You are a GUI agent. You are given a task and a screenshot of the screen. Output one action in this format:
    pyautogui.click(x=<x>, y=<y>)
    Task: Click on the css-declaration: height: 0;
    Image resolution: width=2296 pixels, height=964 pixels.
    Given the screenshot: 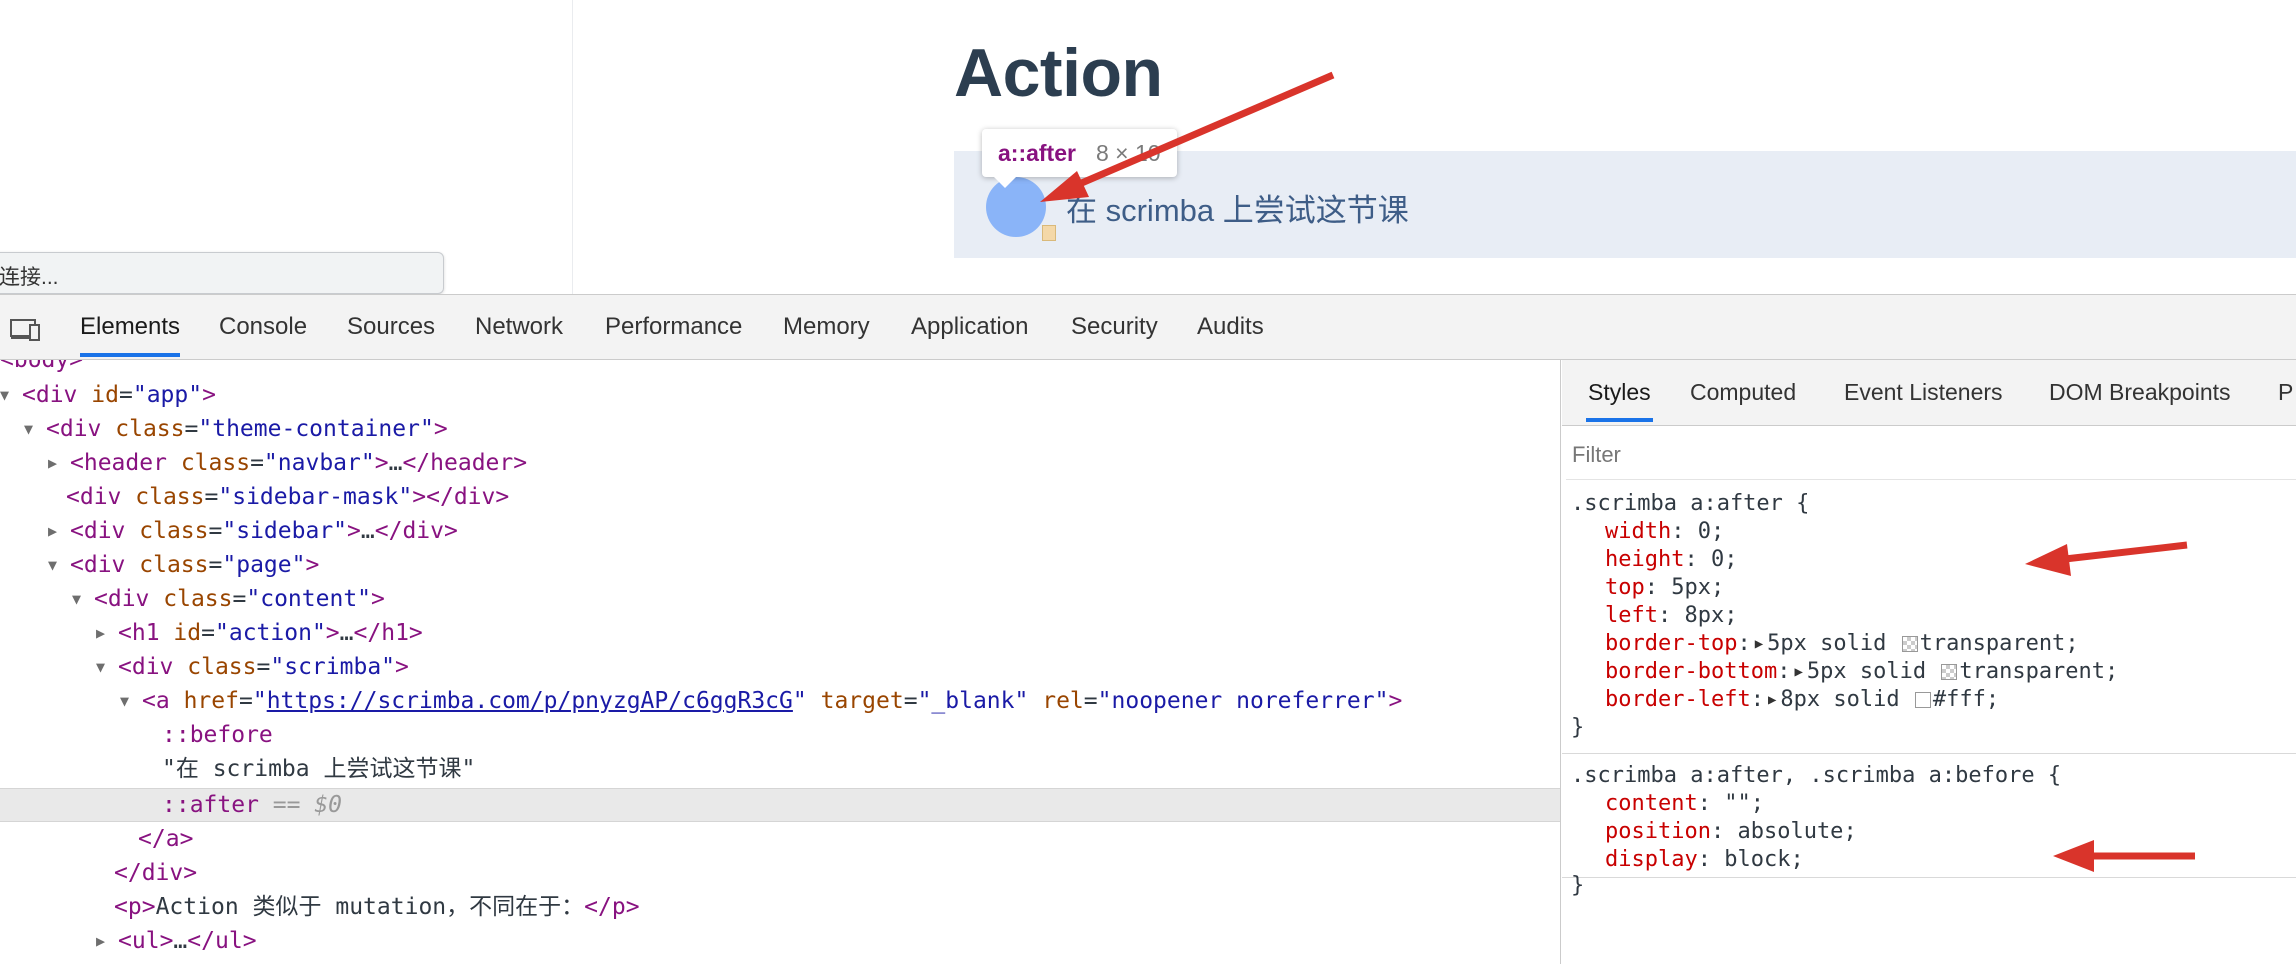 What is the action you would take?
    pyautogui.click(x=1671, y=560)
    